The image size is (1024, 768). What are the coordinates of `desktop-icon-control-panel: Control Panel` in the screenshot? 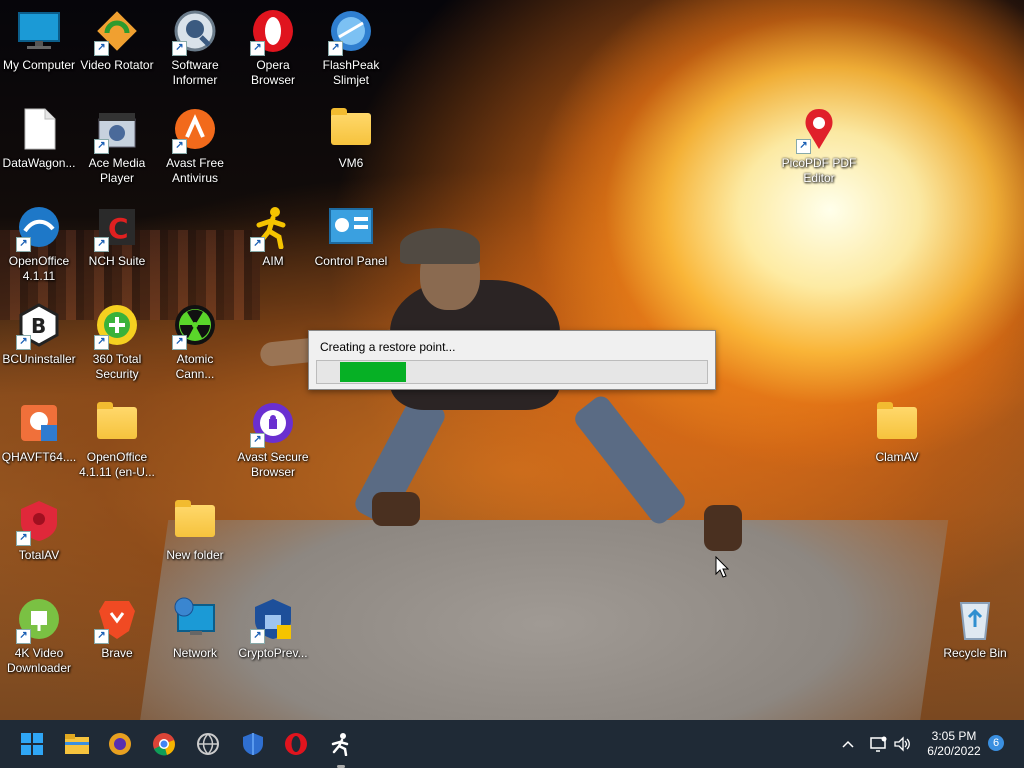 It's located at (351, 244).